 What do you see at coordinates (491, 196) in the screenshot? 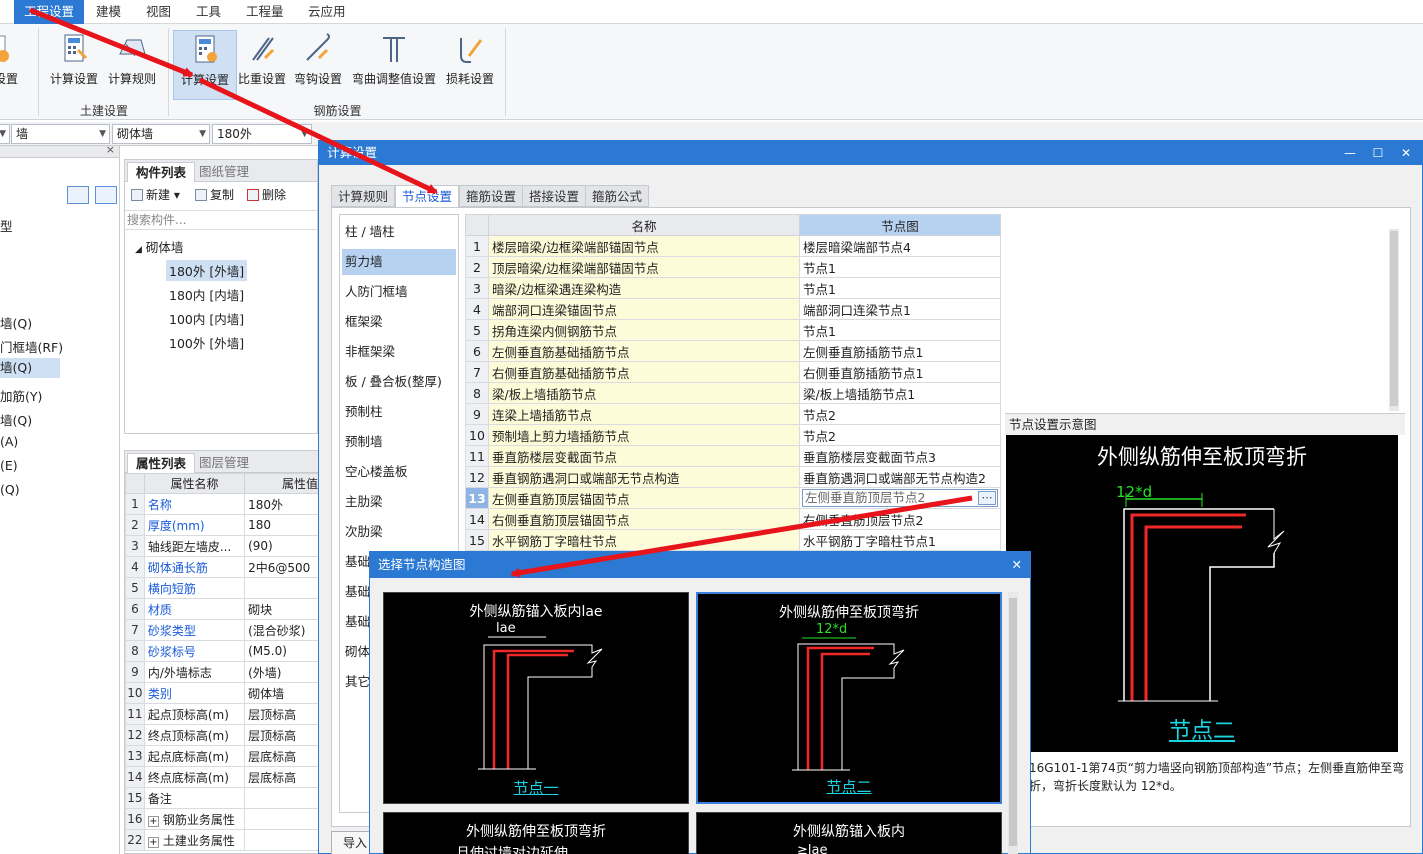
I see `tab-stirrup-settings: 箍筋设置` at bounding box center [491, 196].